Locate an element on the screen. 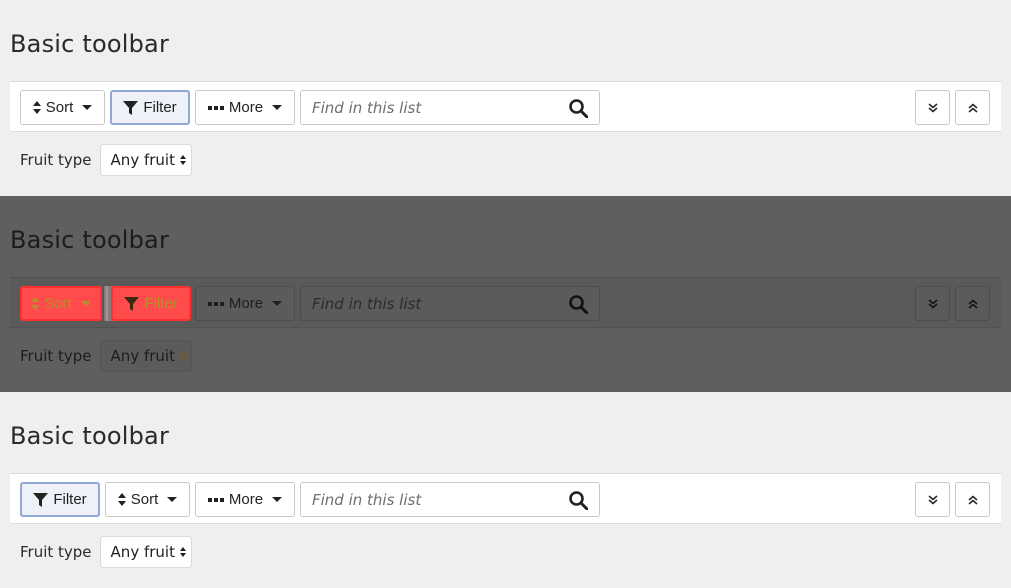  toolbar: Filter Sort More is located at coordinates (505, 498).